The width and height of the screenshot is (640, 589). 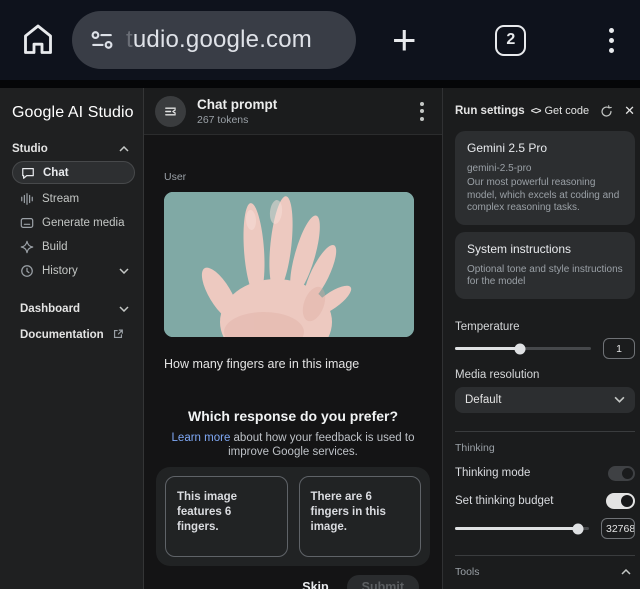 What do you see at coordinates (487, 326) in the screenshot?
I see `temperature-label: Temperature` at bounding box center [487, 326].